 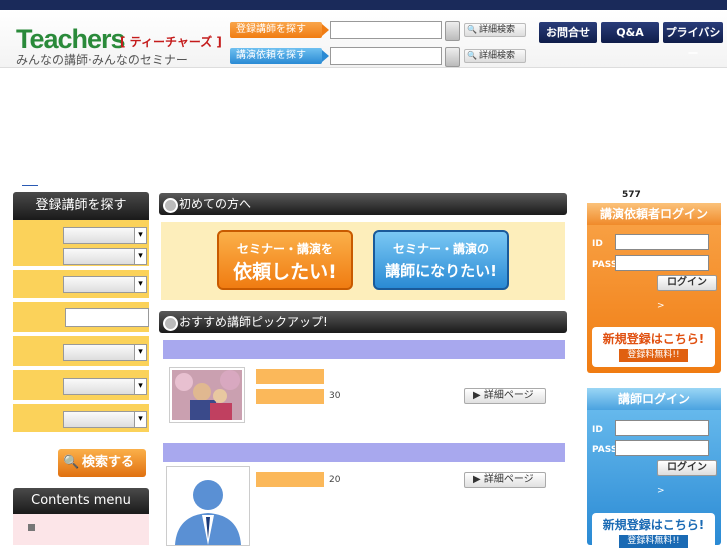 What do you see at coordinates (441, 260) in the screenshot?
I see `become-lecturer-button: セミナー・講演の 講師になりたい!` at bounding box center [441, 260].